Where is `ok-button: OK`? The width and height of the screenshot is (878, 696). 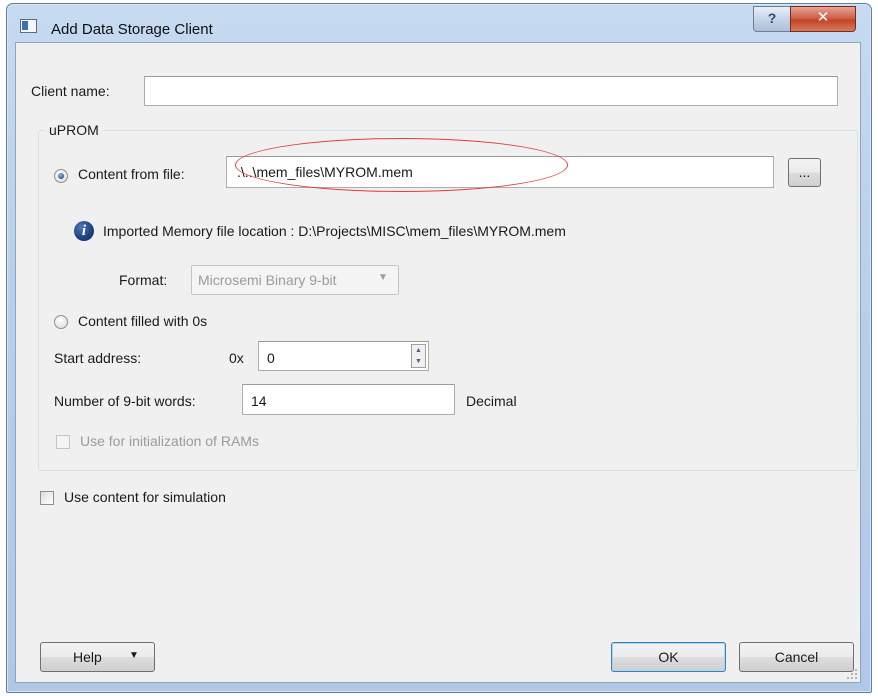
ok-button: OK is located at coordinates (668, 657).